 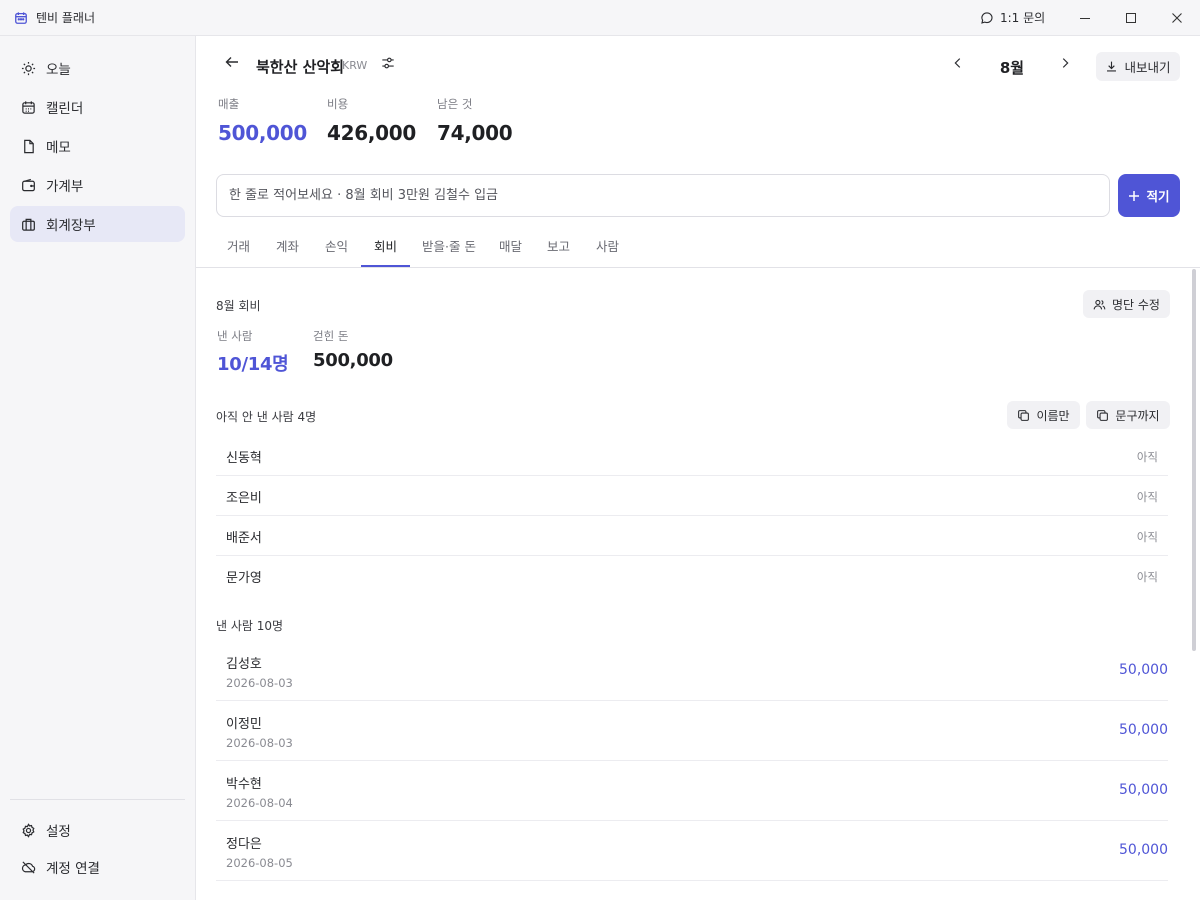 I want to click on list-item: 김성호 2026-08-03 50,000, so click(x=692, y=671).